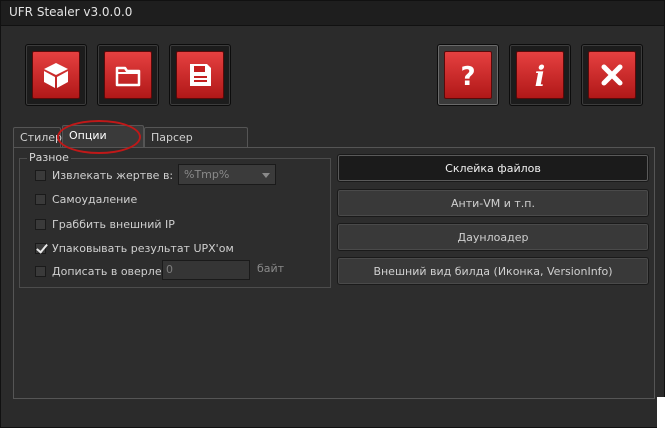 The width and height of the screenshot is (667, 430). What do you see at coordinates (40, 224) in the screenshot?
I see `grab-ip-checkbox` at bounding box center [40, 224].